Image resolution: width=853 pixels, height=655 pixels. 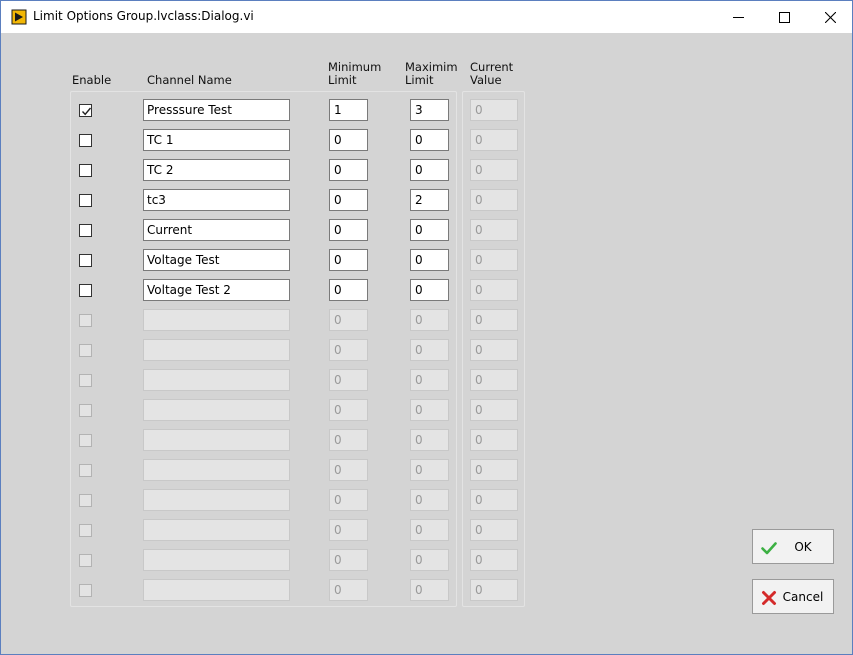 What do you see at coordinates (92, 80) in the screenshot?
I see `header-enable: Enable` at bounding box center [92, 80].